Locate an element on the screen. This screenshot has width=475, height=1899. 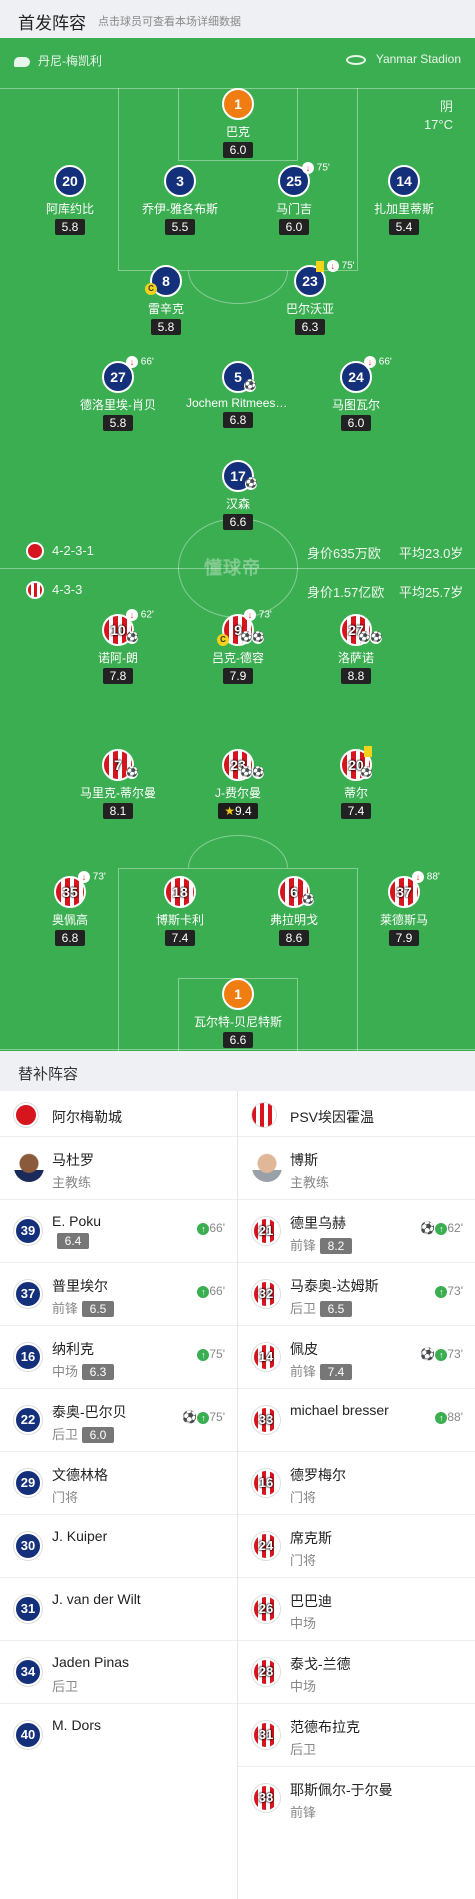
away-player: 9 吕克-德容 7.9 is located at coordinates (238, 649).